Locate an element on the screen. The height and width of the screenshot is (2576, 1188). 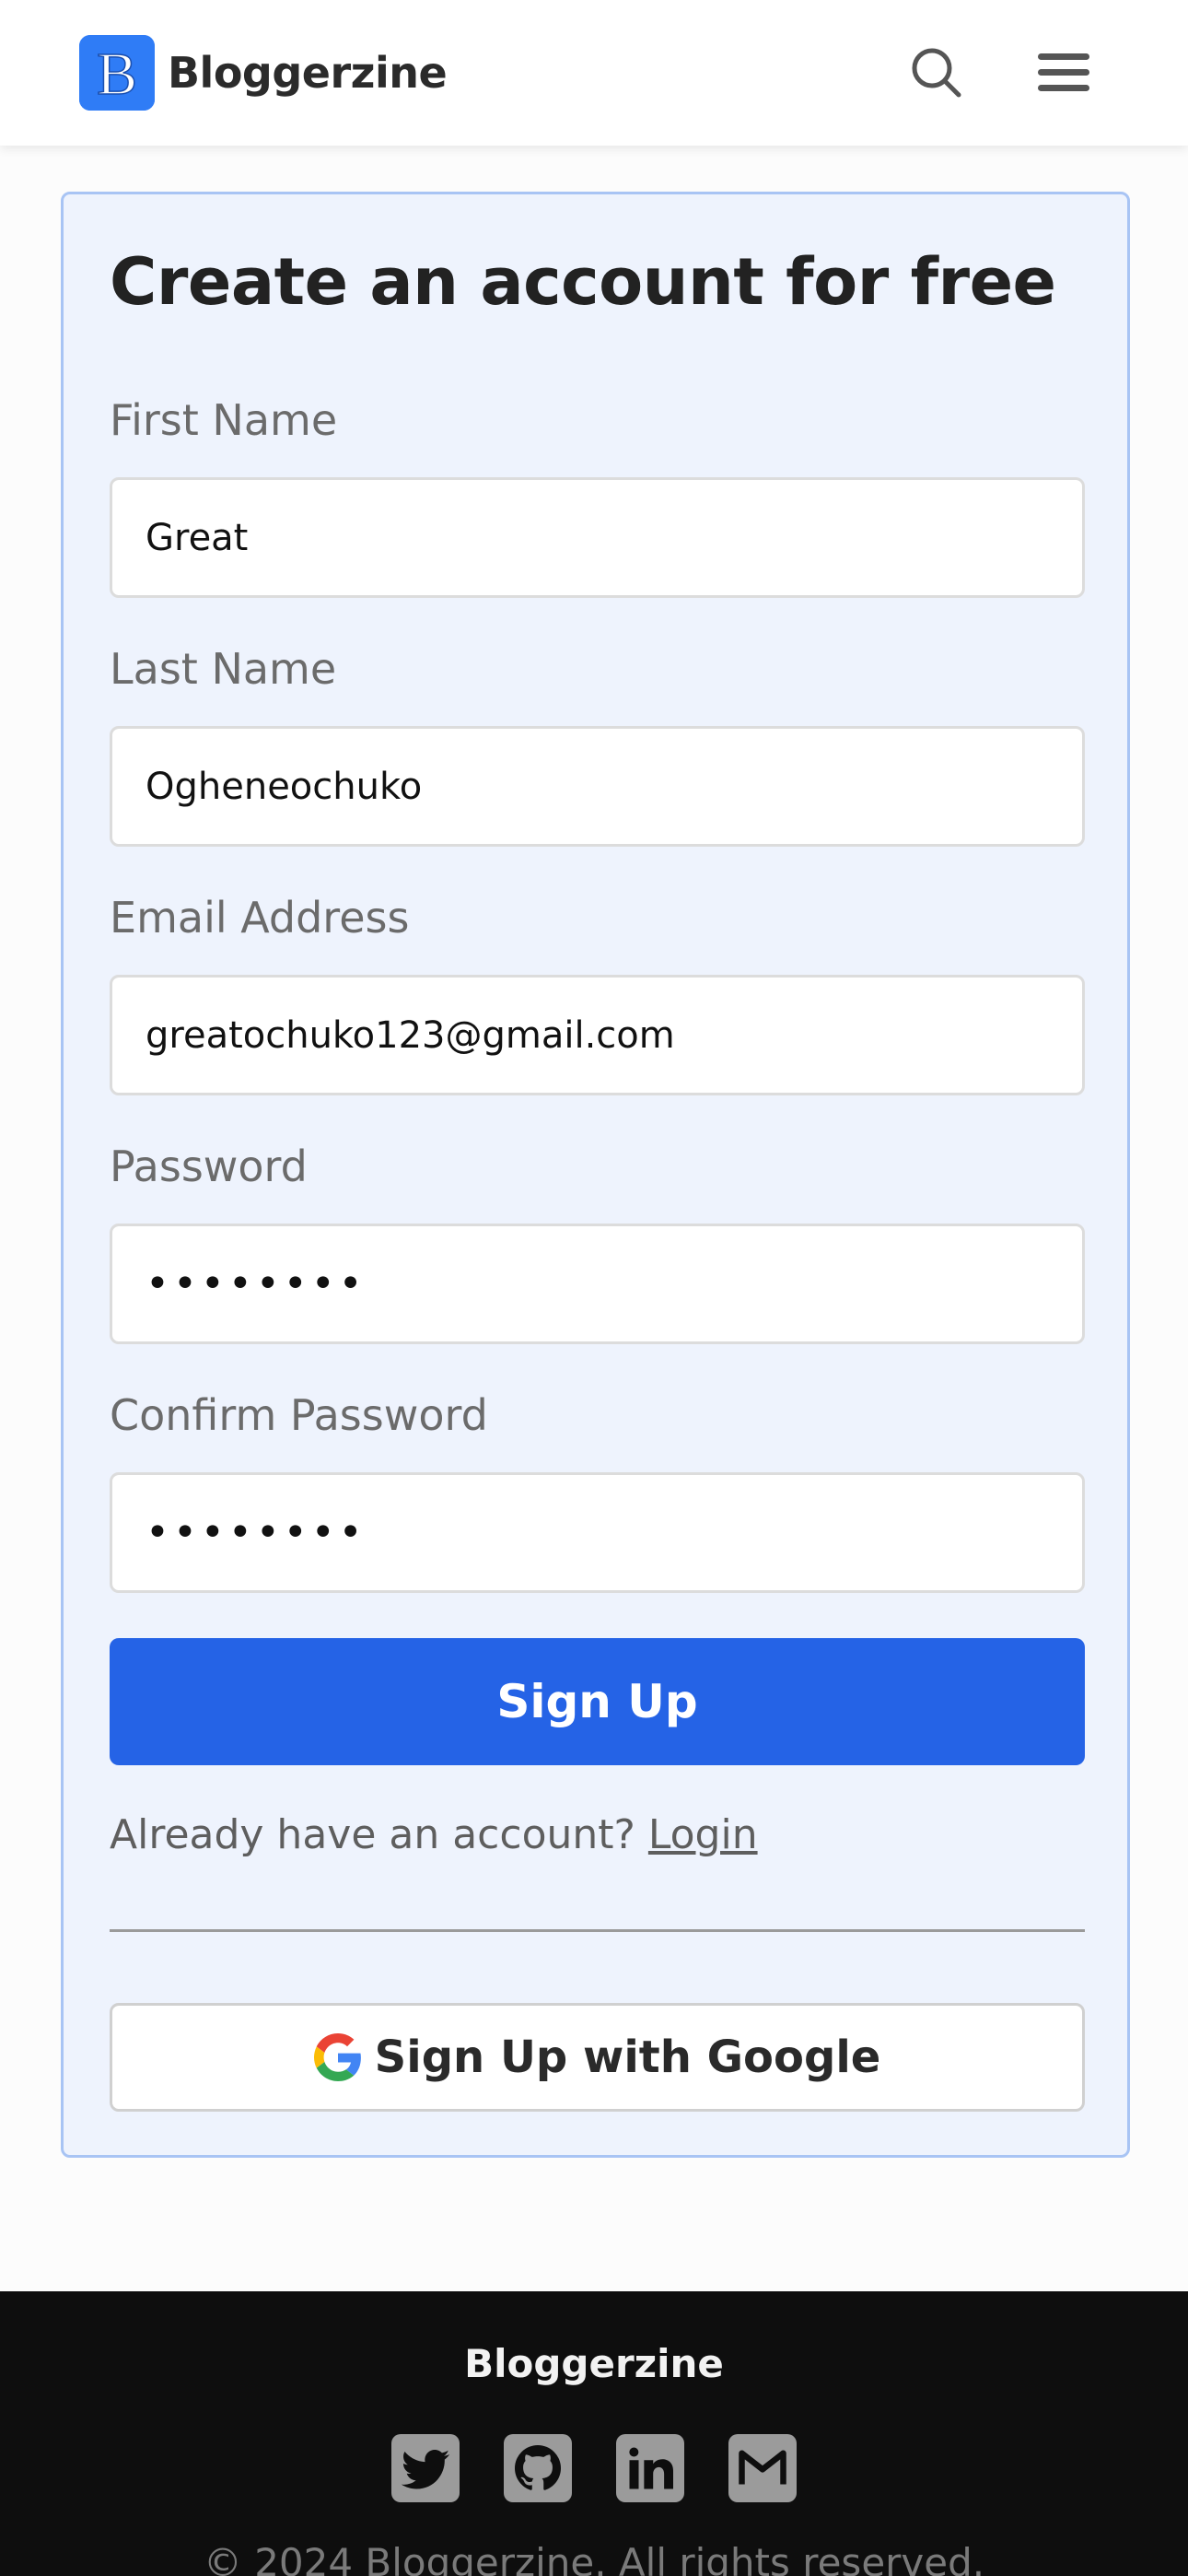
page-title: Create an account for free is located at coordinates (583, 282).